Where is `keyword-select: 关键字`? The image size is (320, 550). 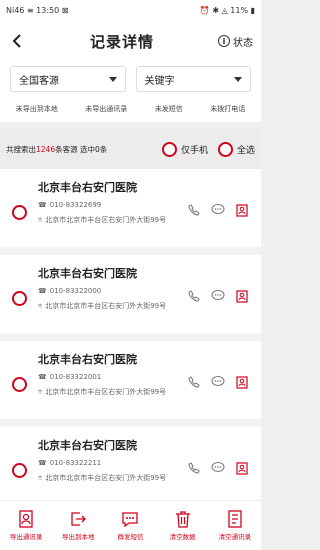
keyword-select: 关键字 is located at coordinates (193, 79).